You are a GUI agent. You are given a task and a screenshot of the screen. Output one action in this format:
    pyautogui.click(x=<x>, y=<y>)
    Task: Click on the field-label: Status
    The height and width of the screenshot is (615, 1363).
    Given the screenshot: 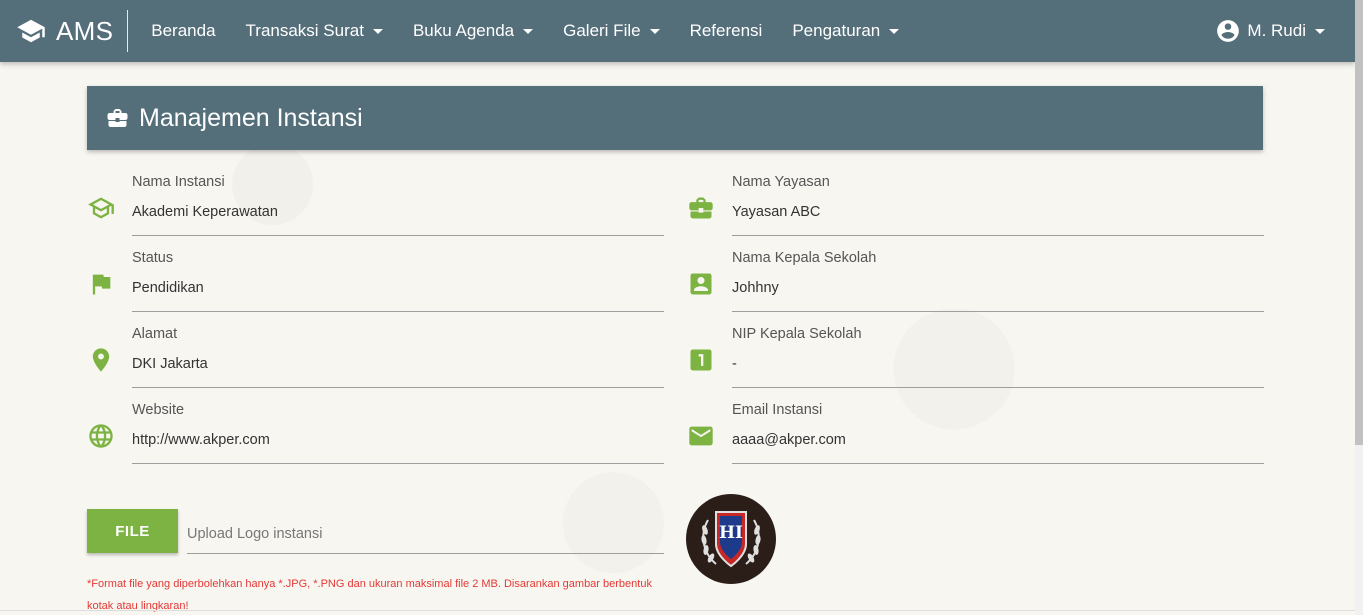 What is the action you would take?
    pyautogui.click(x=153, y=258)
    